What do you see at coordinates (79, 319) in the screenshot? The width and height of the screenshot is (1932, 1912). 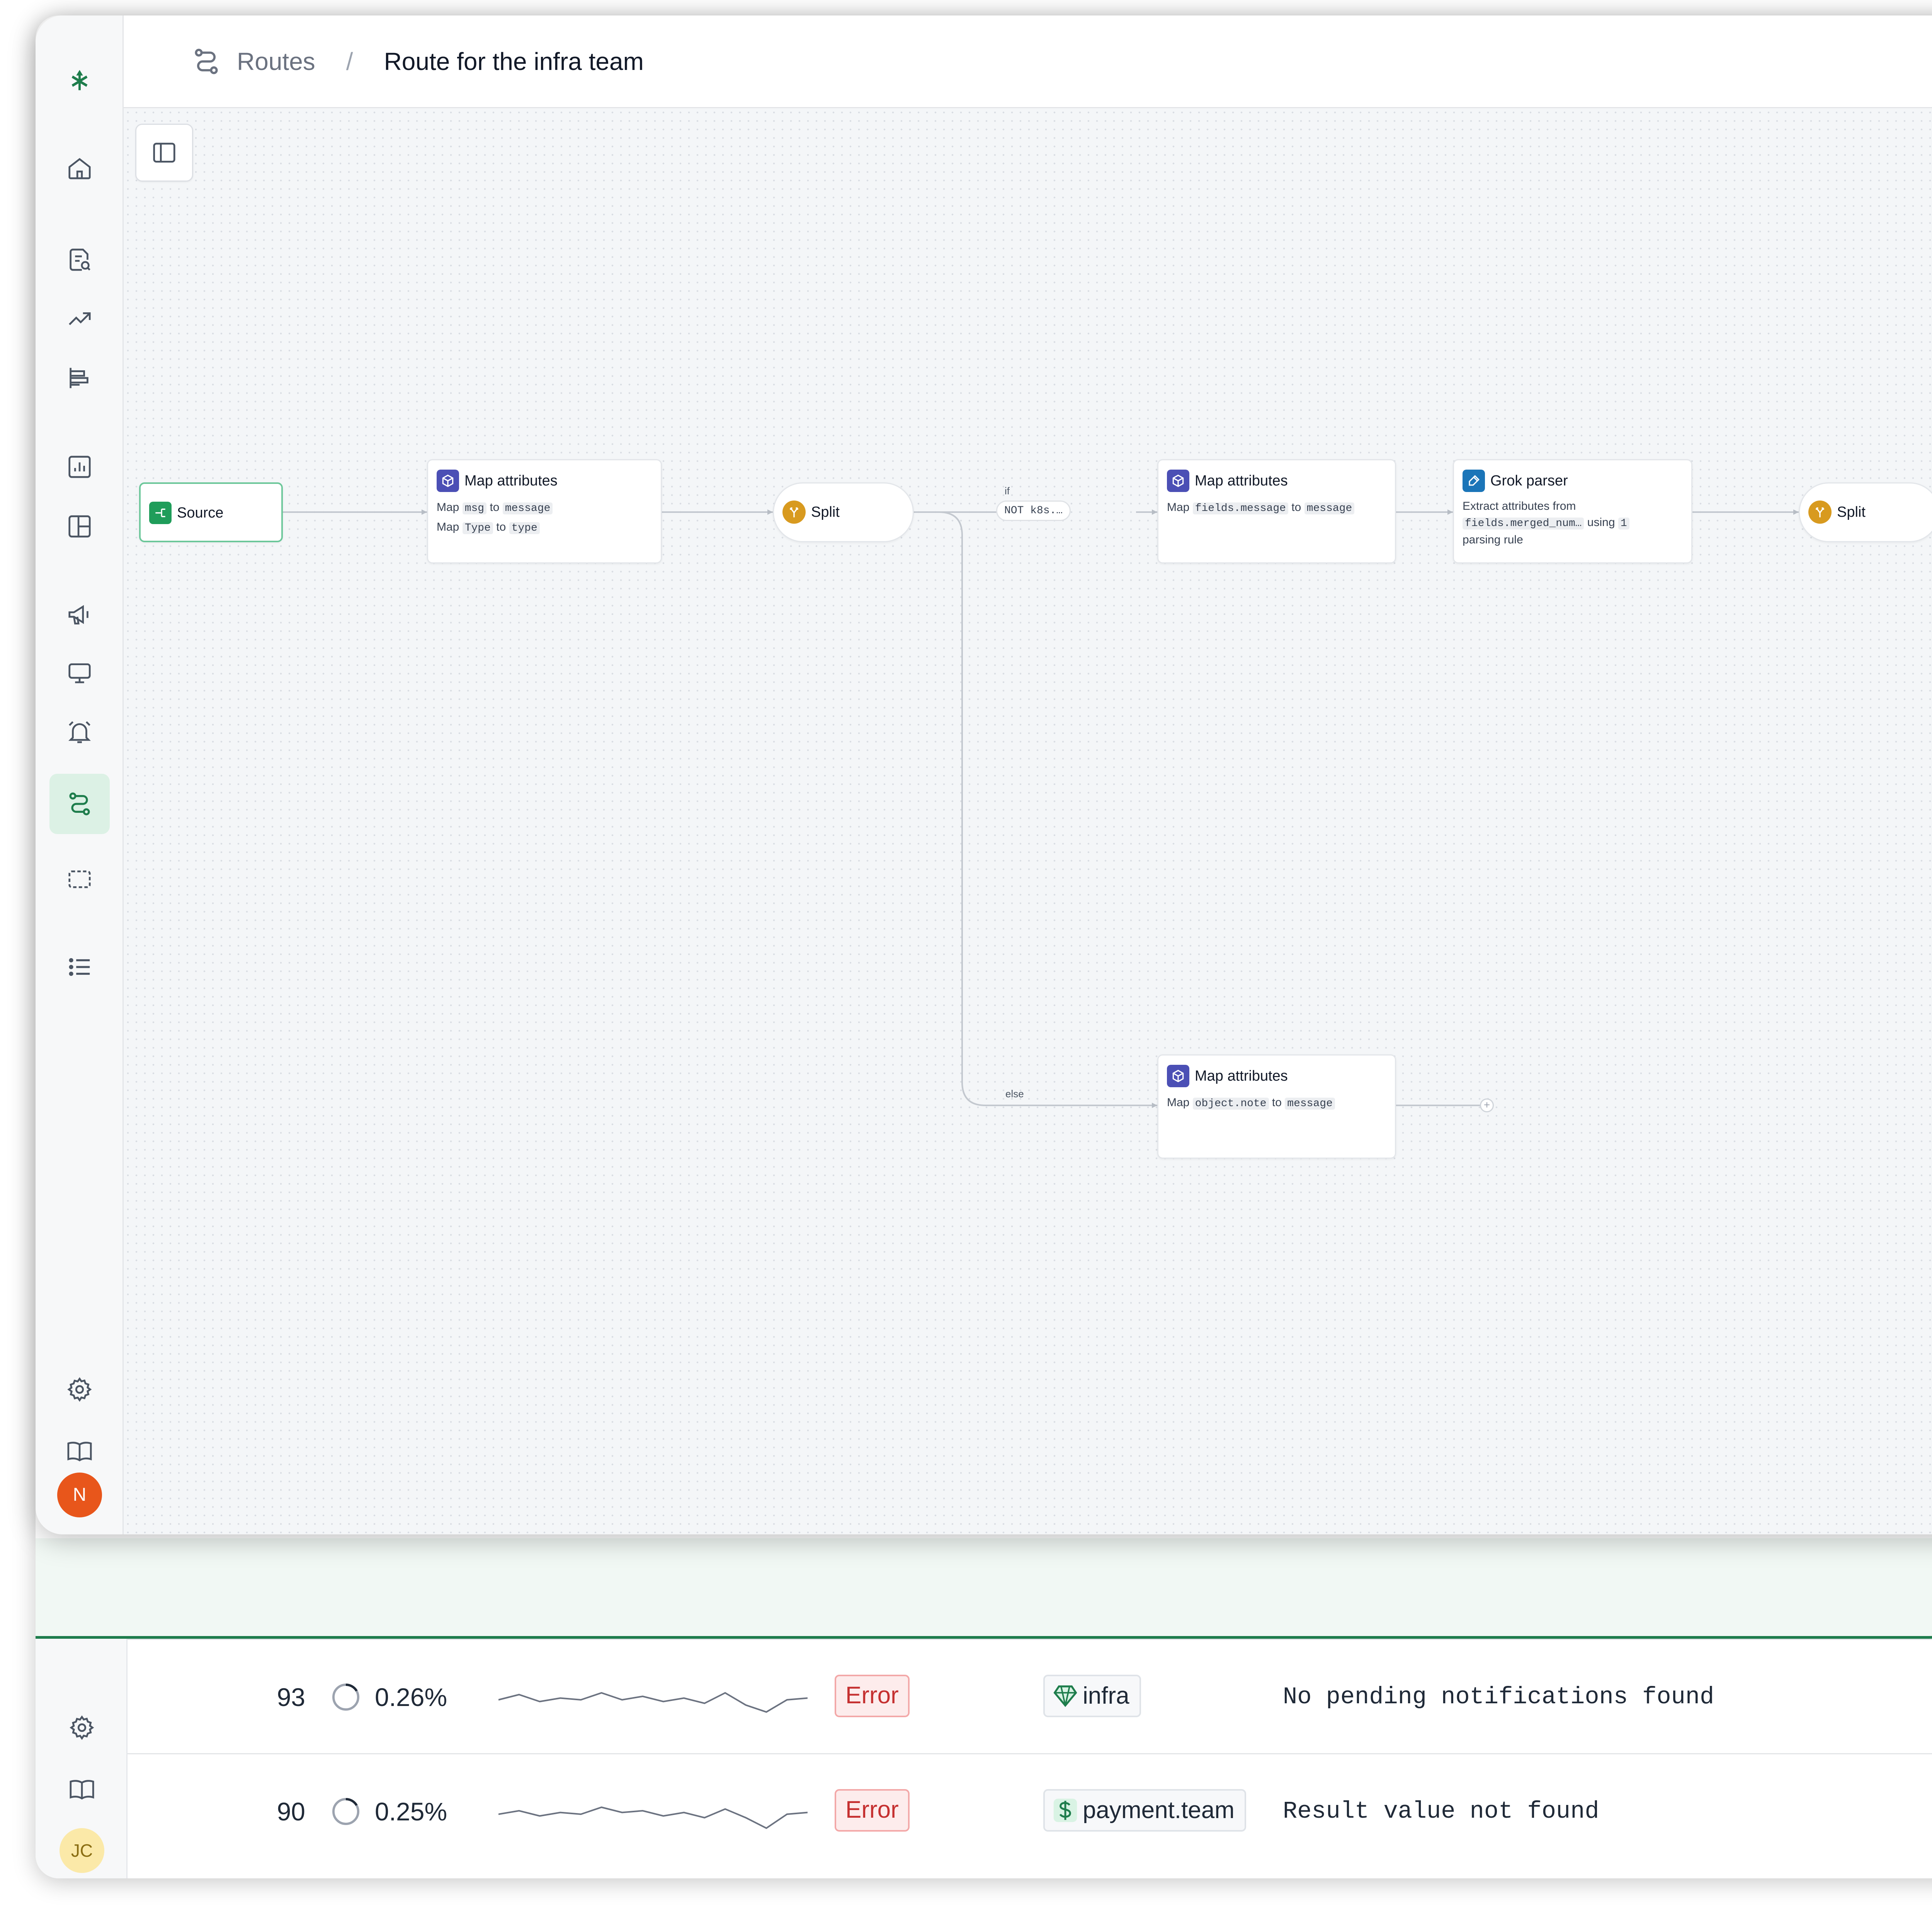 I see `trending-icon` at bounding box center [79, 319].